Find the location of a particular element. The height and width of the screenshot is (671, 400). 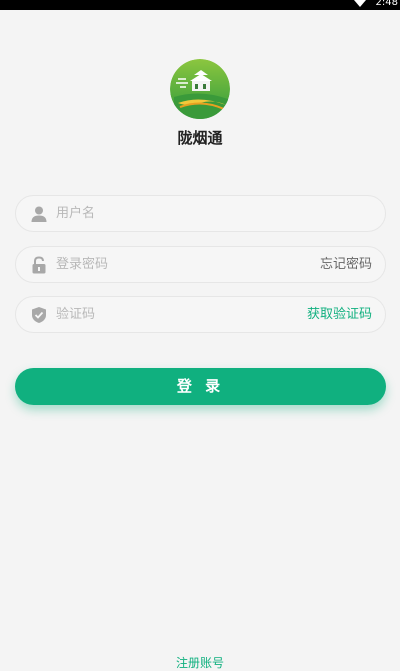

login-button: 登 录 is located at coordinates (200, 386).